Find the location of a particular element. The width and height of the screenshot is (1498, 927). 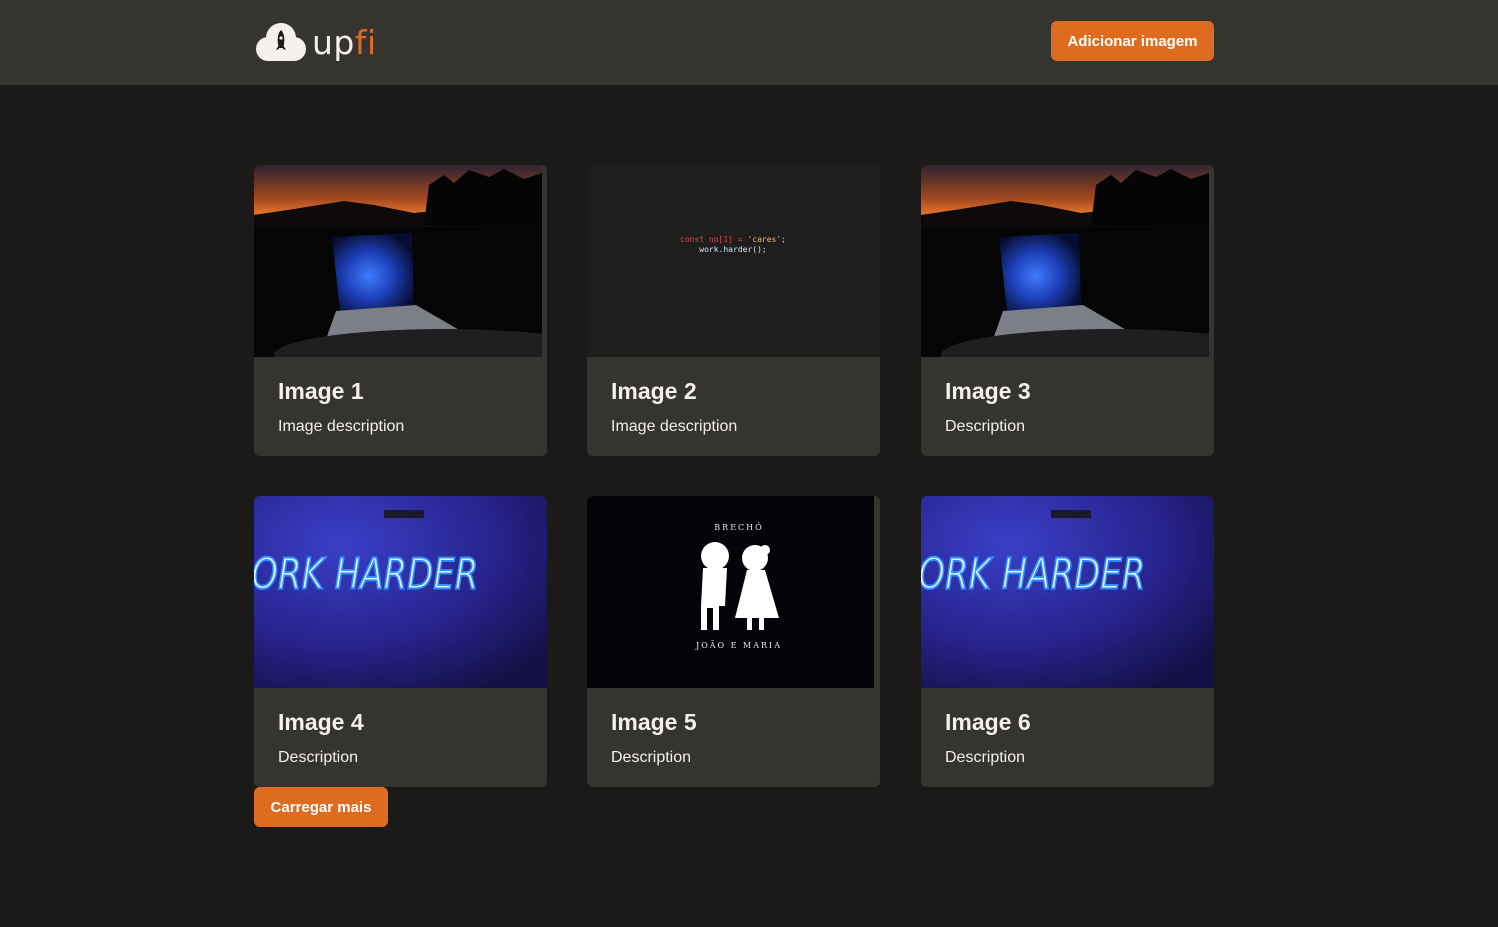

image-card: WORK HARDER Image 6 Description is located at coordinates (1067, 641).